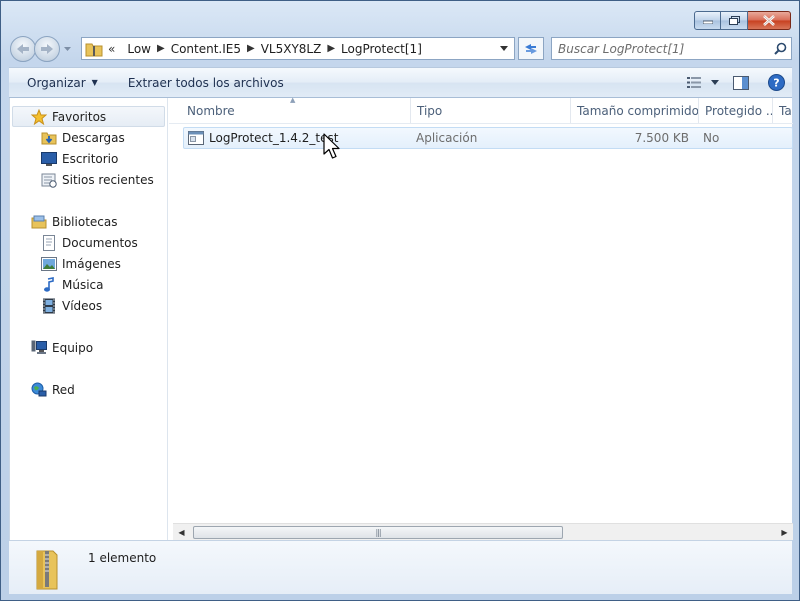 Image resolution: width=800 pixels, height=601 pixels. I want to click on sidebar-item-sitios-recientes: Sitios recientes, so click(88, 179).